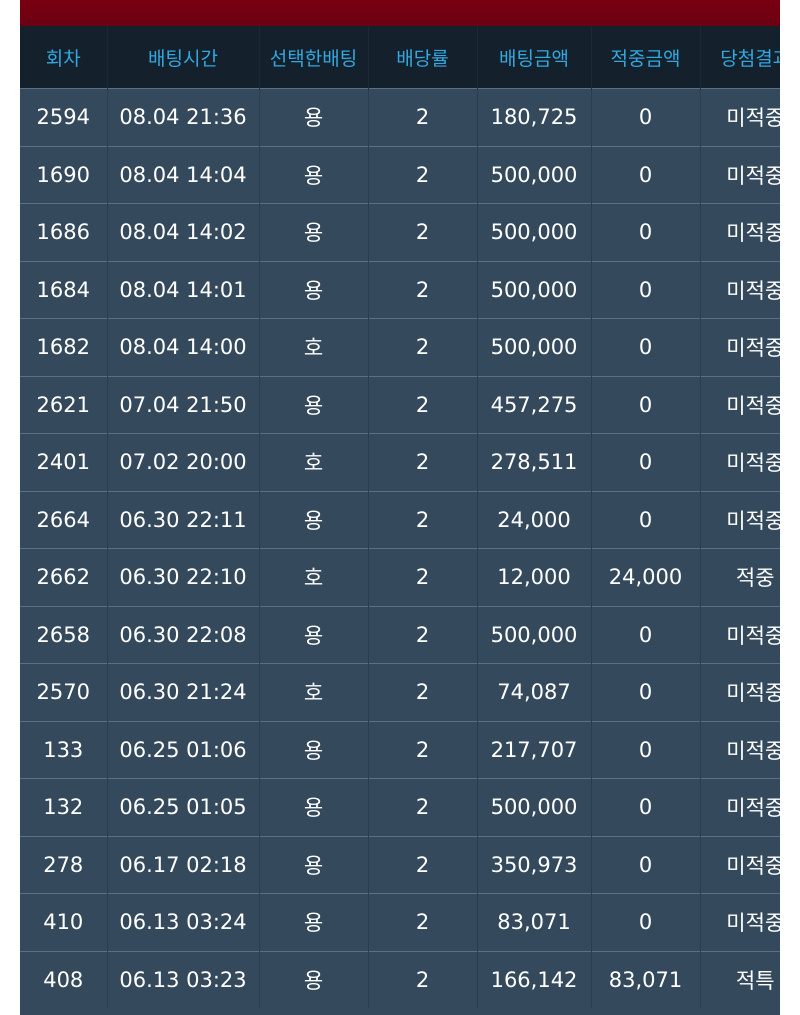  Describe the element at coordinates (533, 749) in the screenshot. I see `bet-amount-cell: 217,707` at that location.